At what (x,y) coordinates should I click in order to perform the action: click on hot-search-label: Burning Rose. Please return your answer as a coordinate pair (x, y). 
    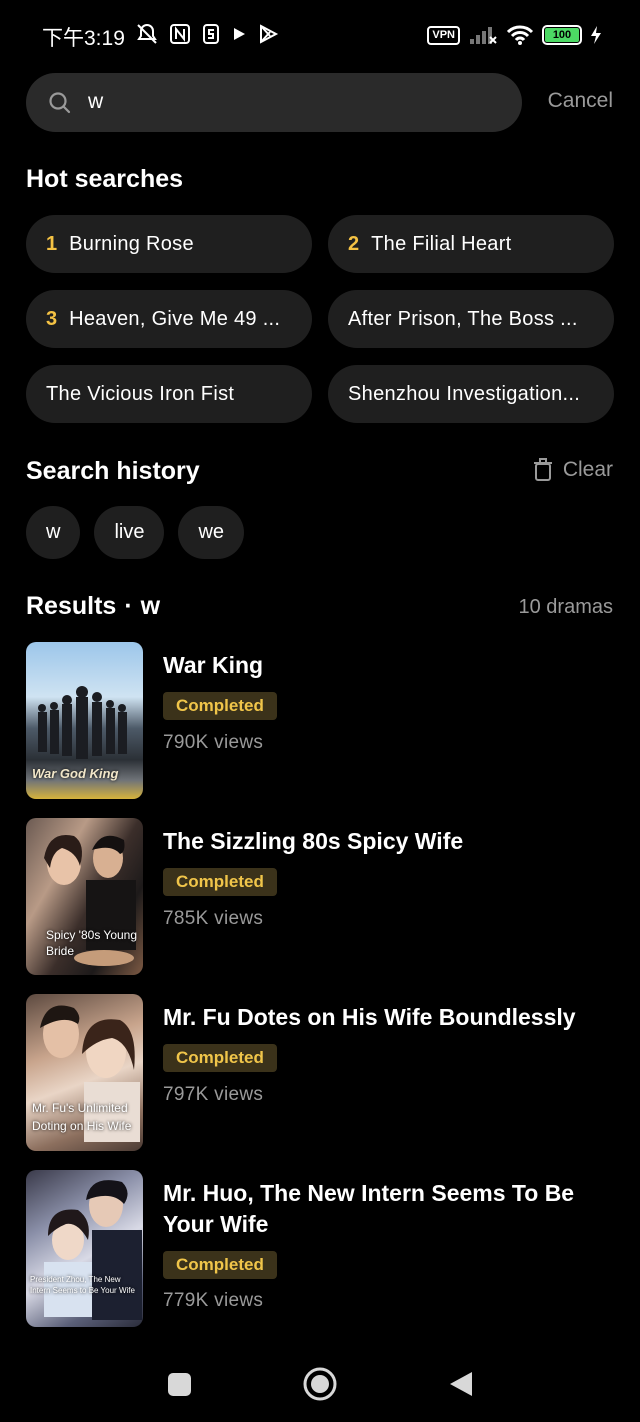
    Looking at the image, I should click on (131, 243).